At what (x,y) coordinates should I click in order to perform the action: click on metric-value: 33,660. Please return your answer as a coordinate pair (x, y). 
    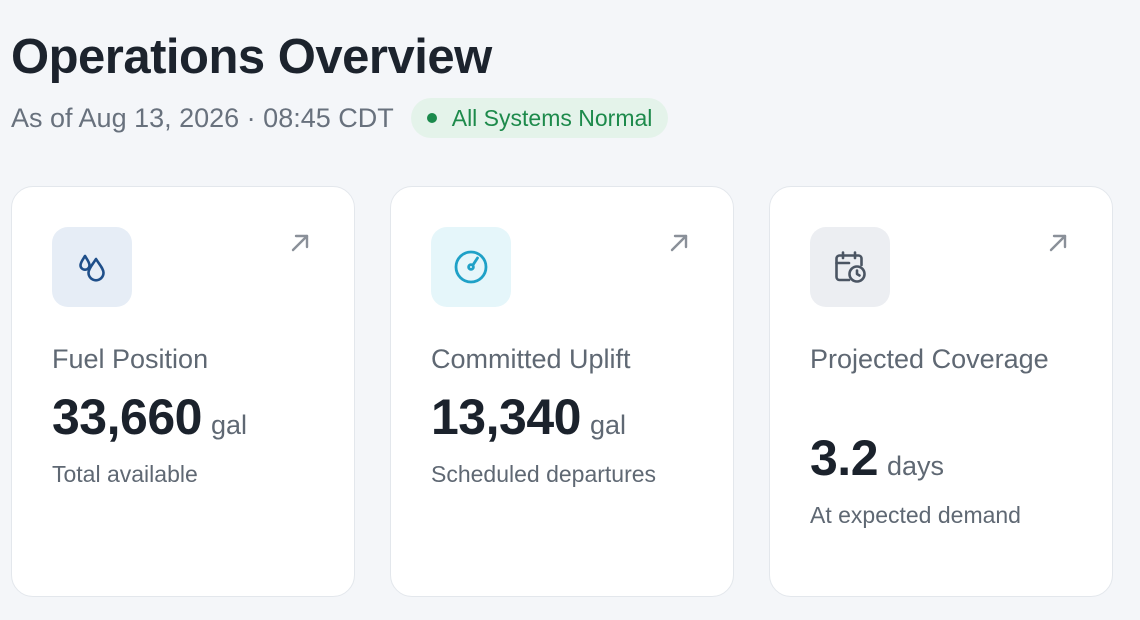
    Looking at the image, I should click on (127, 417).